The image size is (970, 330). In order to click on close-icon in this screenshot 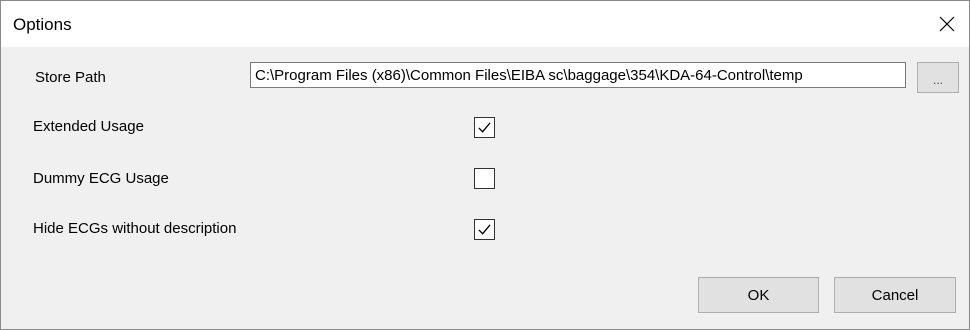, I will do `click(947, 24)`.